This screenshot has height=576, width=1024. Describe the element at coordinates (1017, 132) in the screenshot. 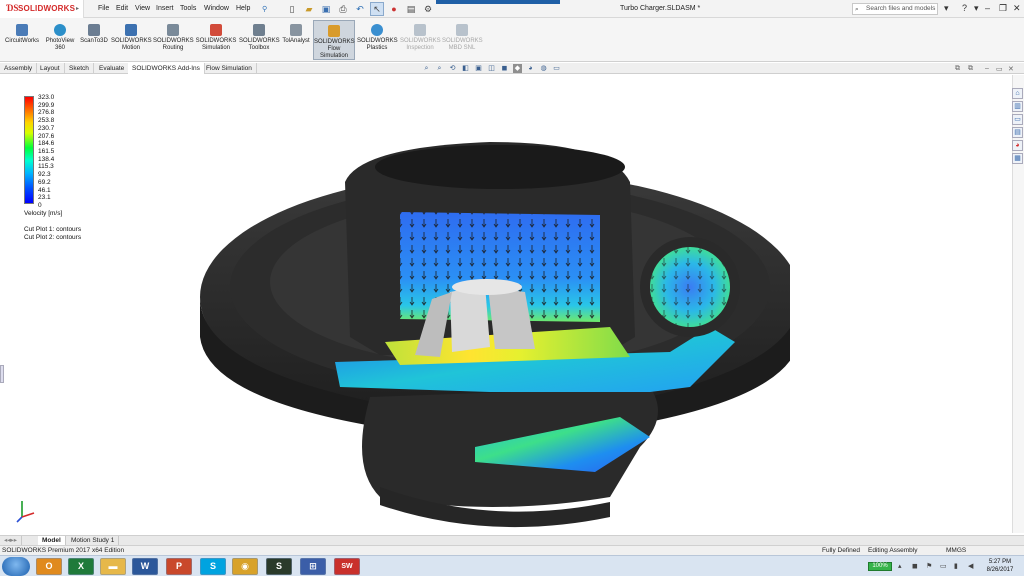

I see `view-palette-icon: ▤` at that location.